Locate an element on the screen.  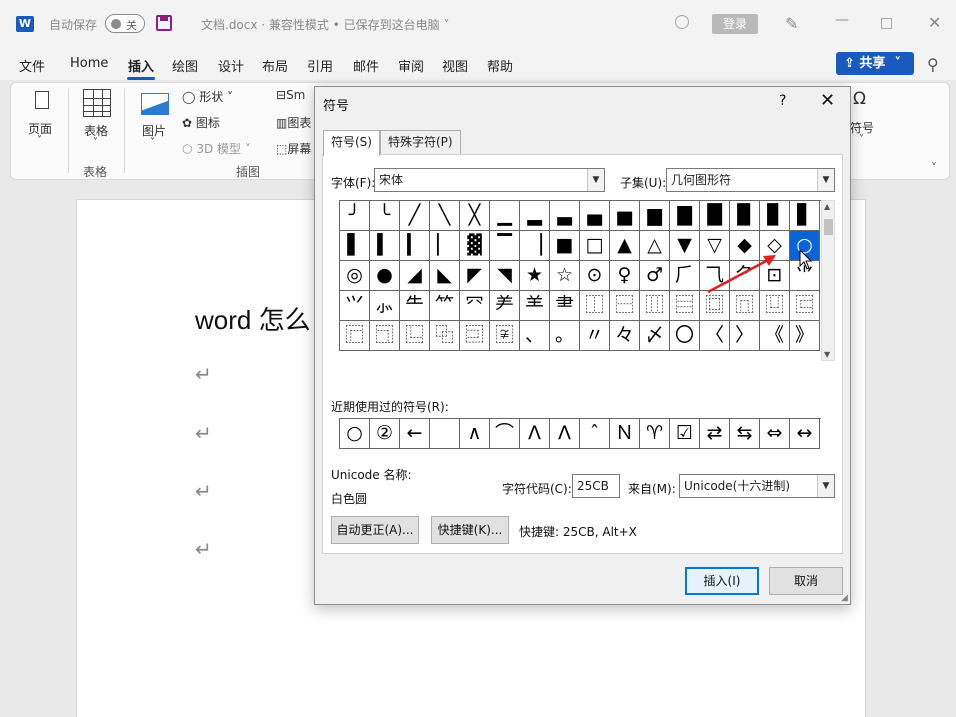
symbol-cell: ◣ is located at coordinates (445, 276).